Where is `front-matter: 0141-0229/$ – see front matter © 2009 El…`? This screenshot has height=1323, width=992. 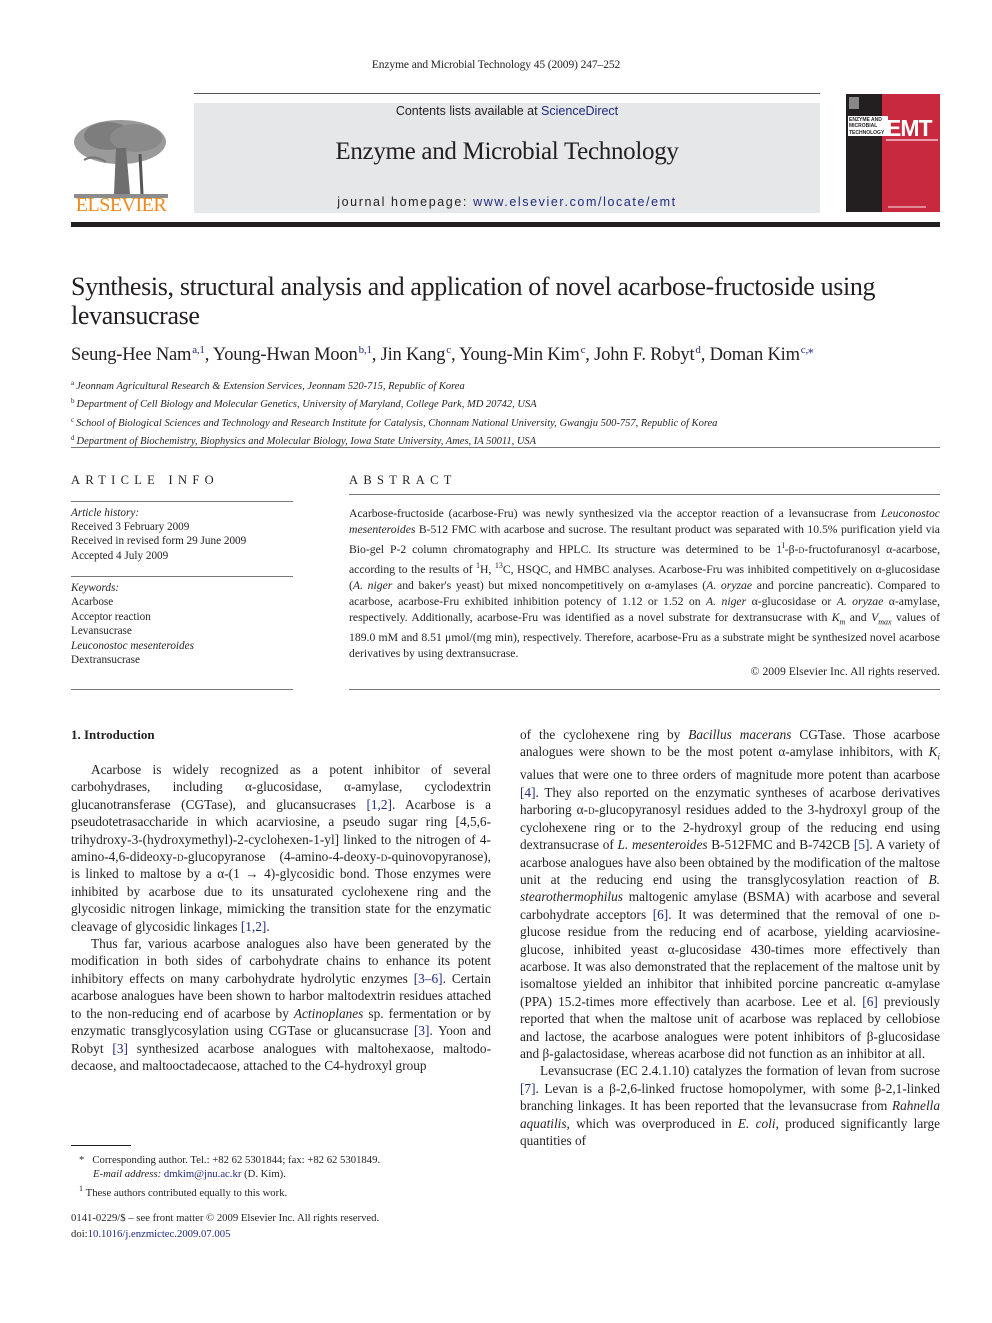
front-matter: 0141-0229/$ – see front matter © 2009 El… is located at coordinates (281, 1226).